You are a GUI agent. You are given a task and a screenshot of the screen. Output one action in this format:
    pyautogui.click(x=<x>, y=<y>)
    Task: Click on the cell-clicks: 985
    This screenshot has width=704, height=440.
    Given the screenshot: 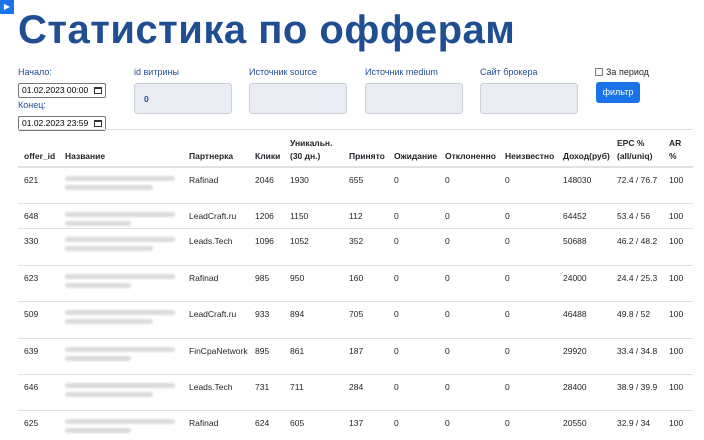 What is the action you would take?
    pyautogui.click(x=262, y=278)
    